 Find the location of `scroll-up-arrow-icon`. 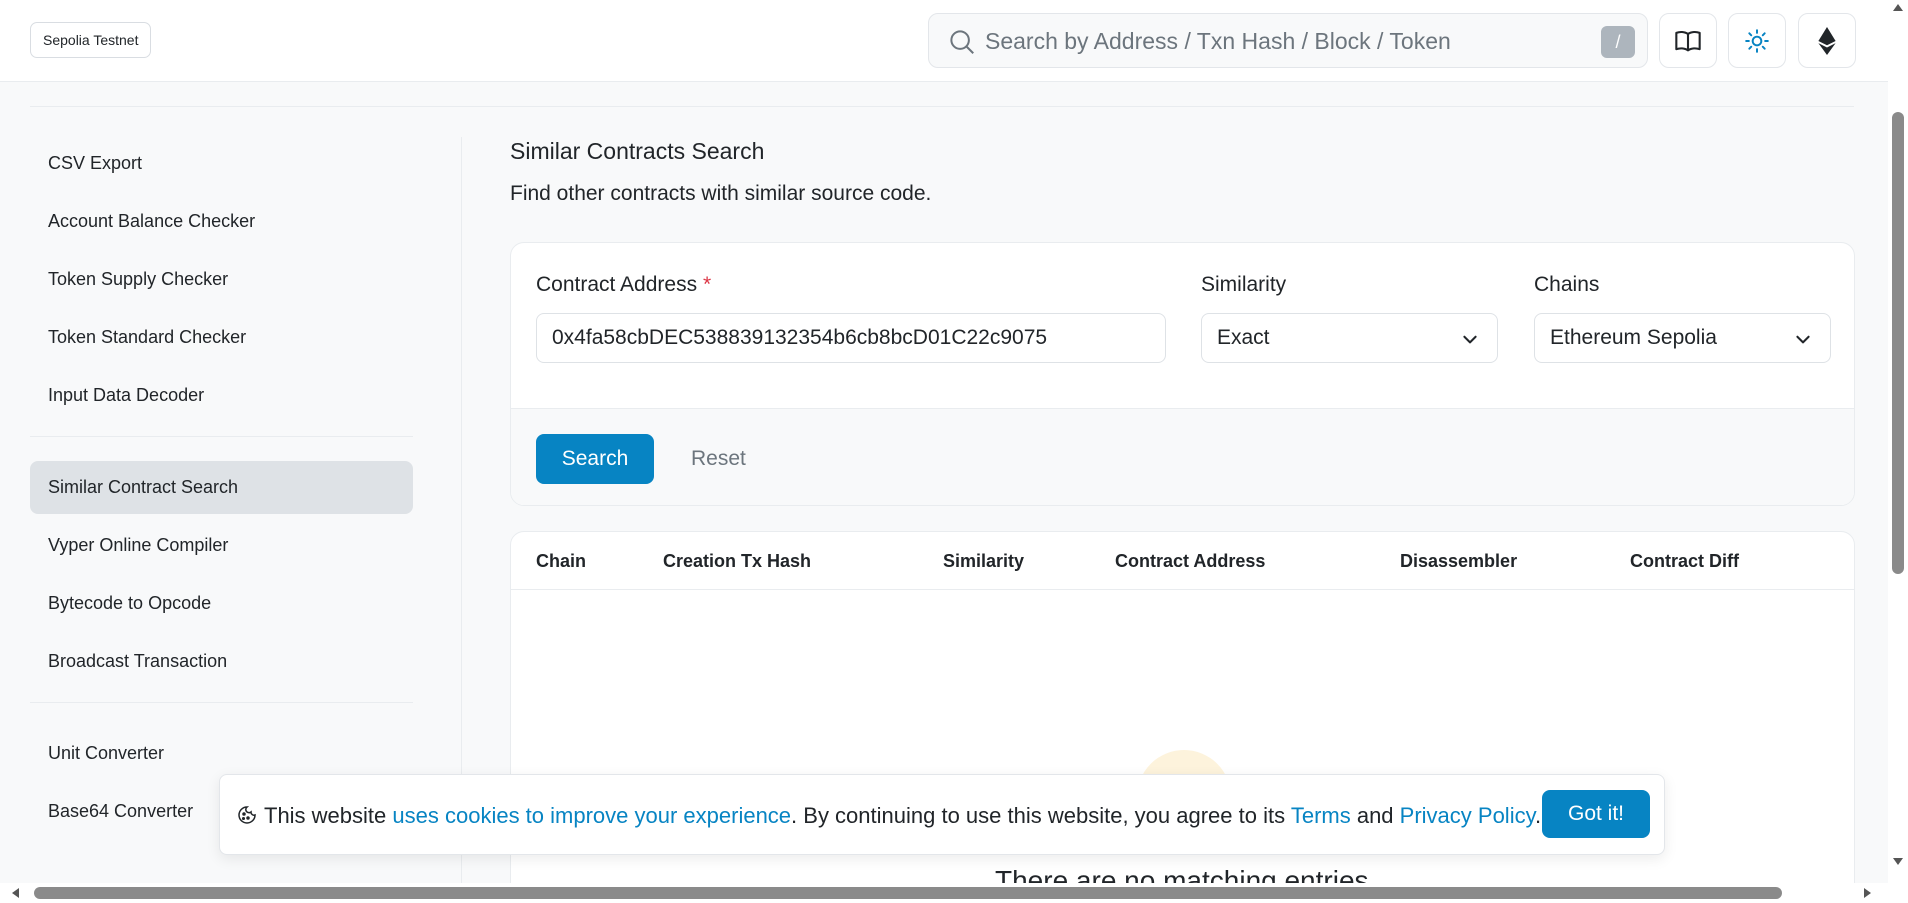

scroll-up-arrow-icon is located at coordinates (1898, 7).